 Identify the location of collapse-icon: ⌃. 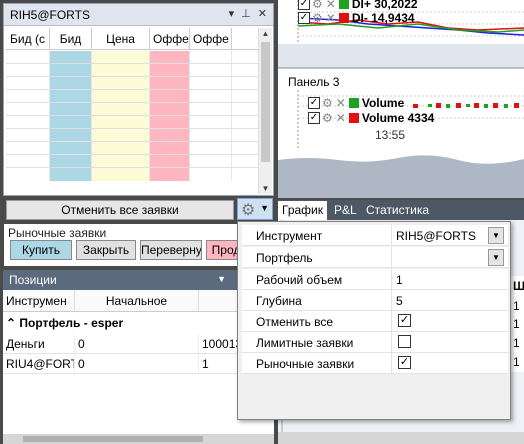
(11, 323).